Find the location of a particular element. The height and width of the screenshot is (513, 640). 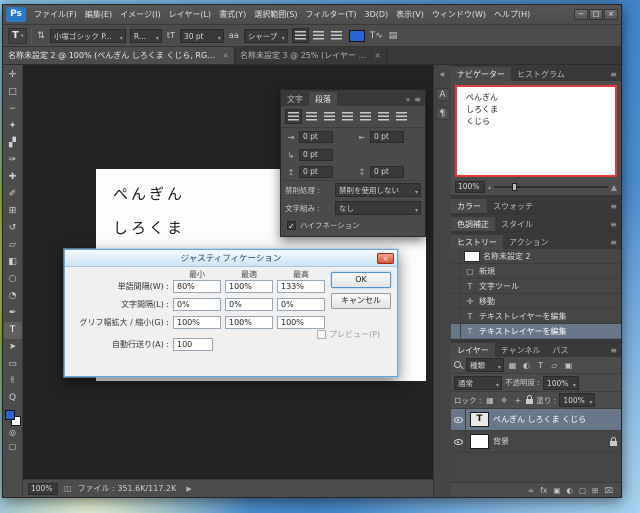

indent-left-input: 0 pt is located at coordinates (316, 137).